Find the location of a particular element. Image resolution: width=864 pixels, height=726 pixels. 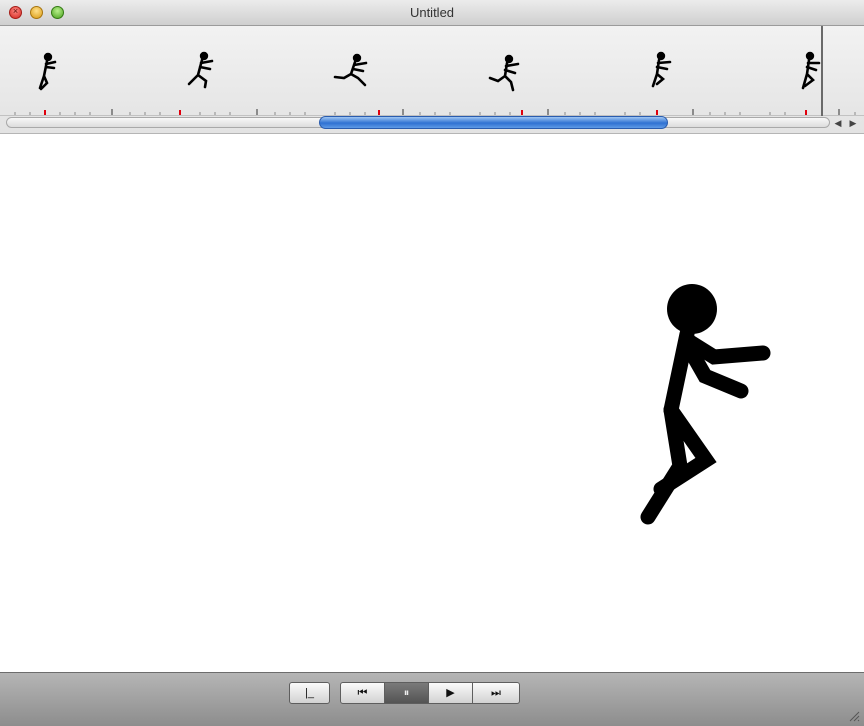

play-button: ▶ is located at coordinates (450, 693).